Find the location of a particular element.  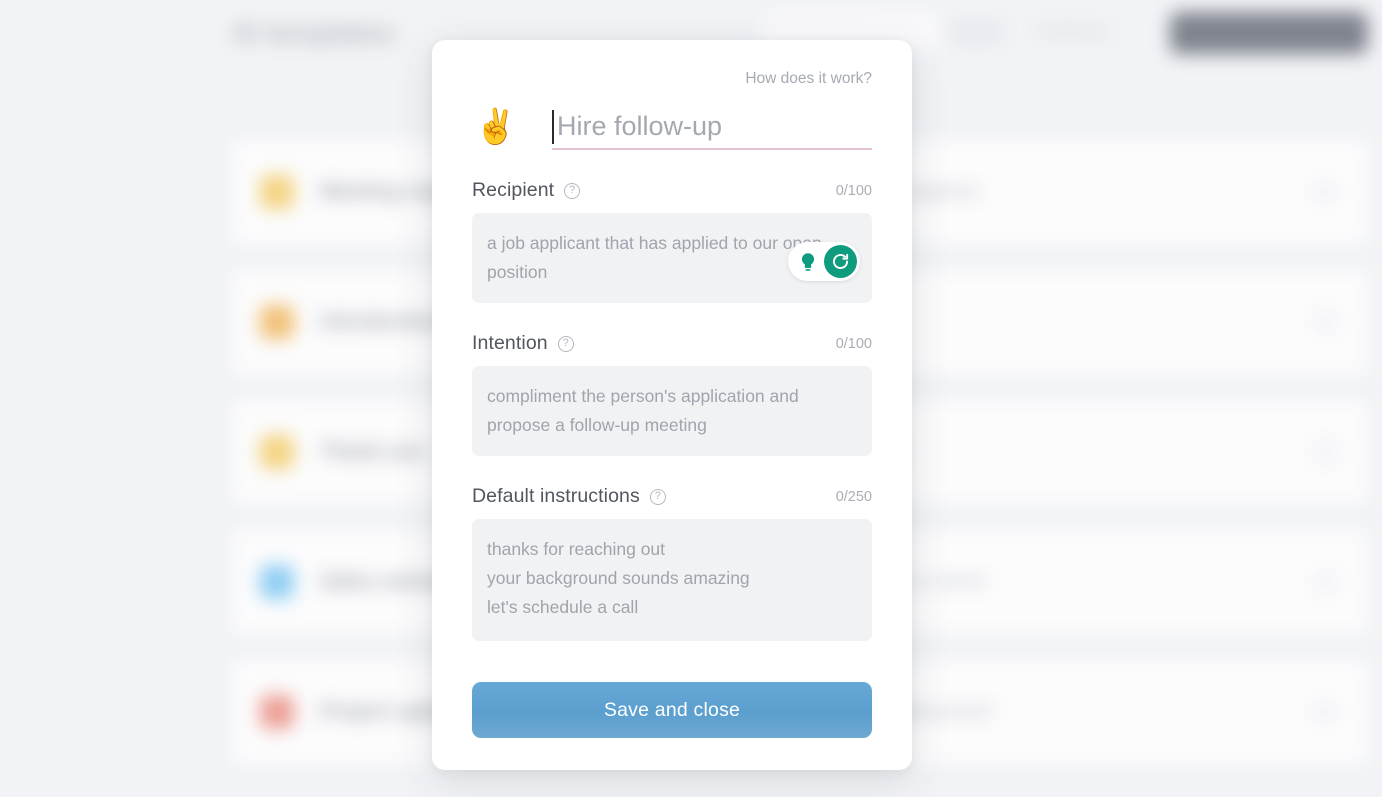

save-and-close-button: Save and close is located at coordinates (672, 710).